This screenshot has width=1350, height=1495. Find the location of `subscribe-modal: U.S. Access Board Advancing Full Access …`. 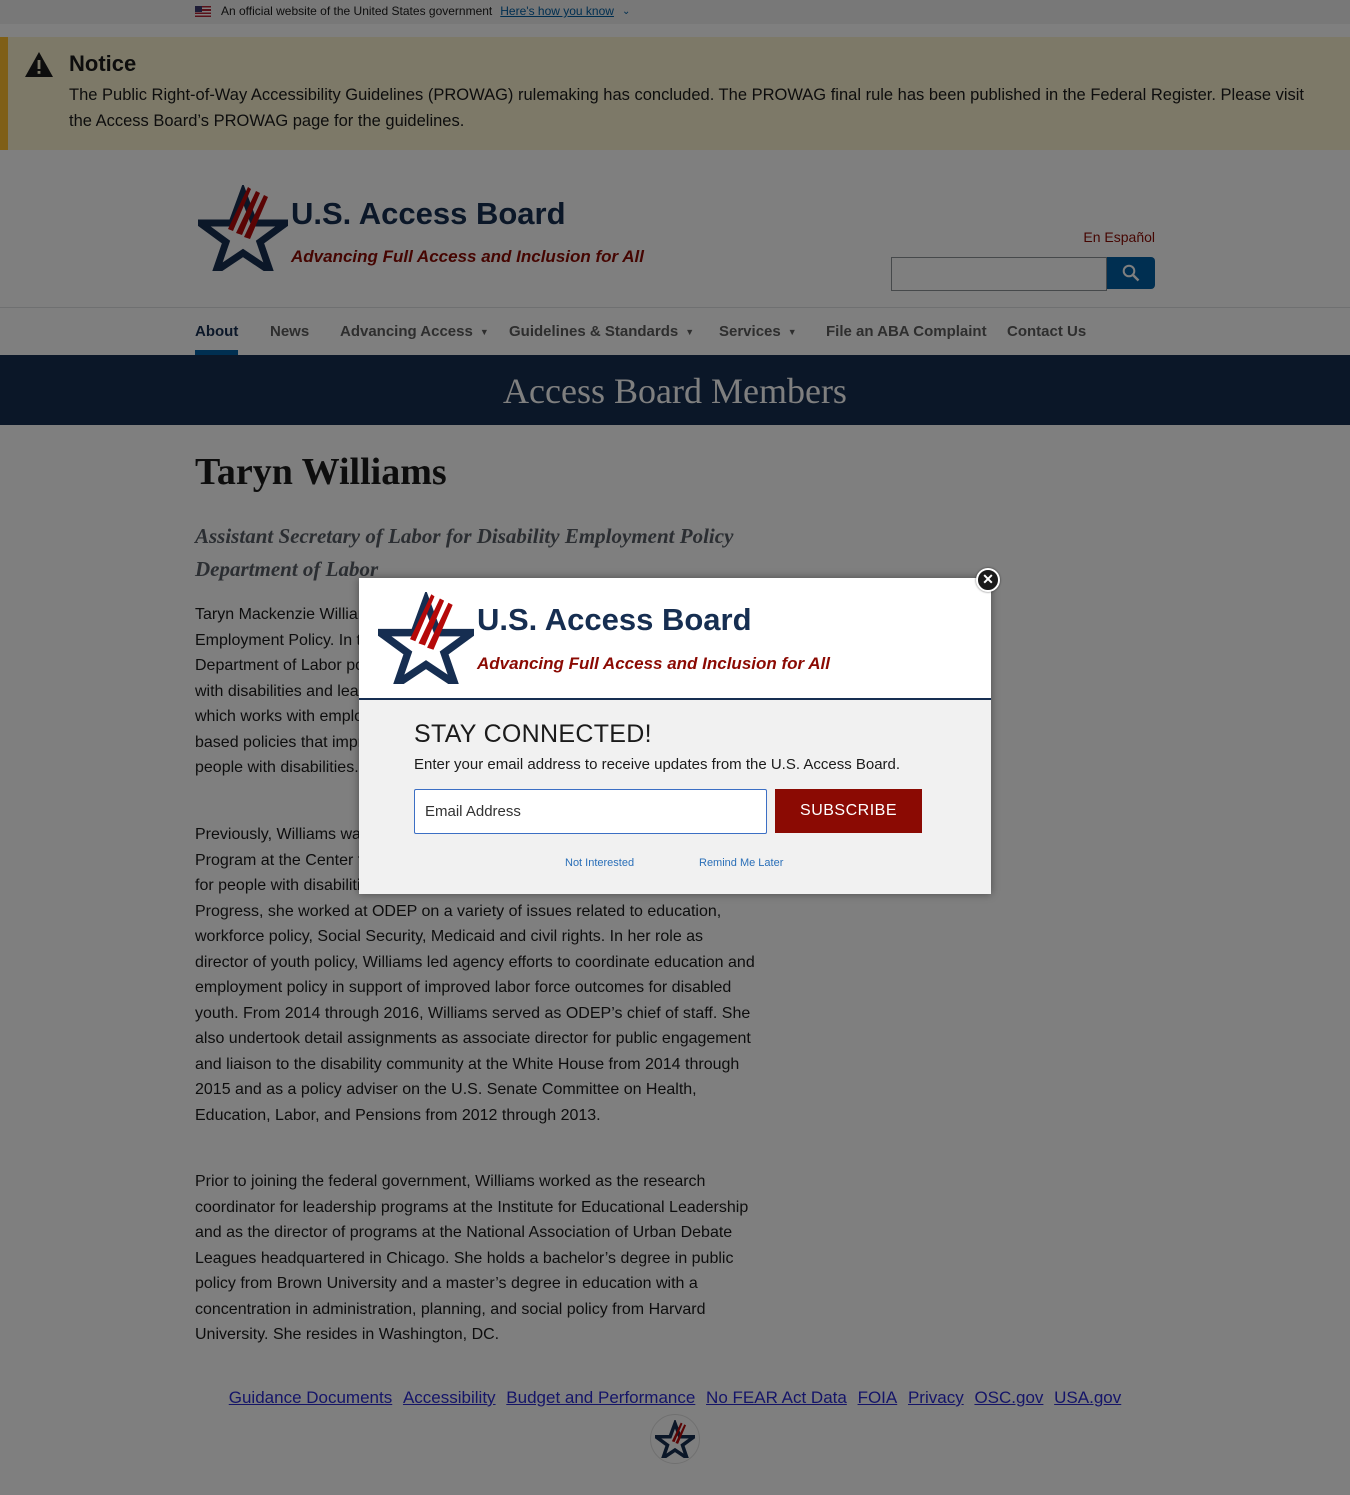

subscribe-modal: U.S. Access Board Advancing Full Access … is located at coordinates (675, 736).